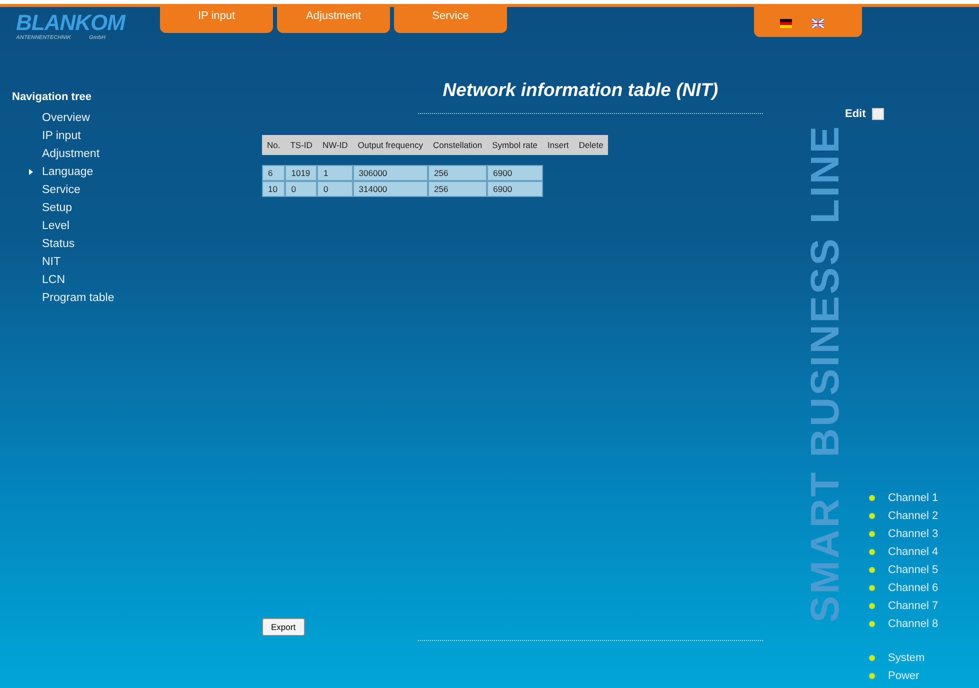 The height and width of the screenshot is (688, 979). Describe the element at coordinates (71, 154) in the screenshot. I see `sidebar-item: Adjustment` at that location.